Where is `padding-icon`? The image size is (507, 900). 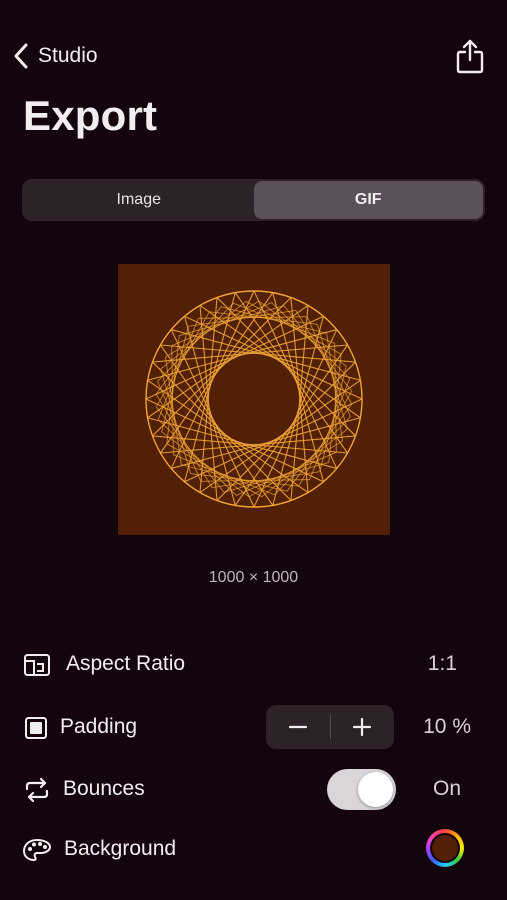
padding-icon is located at coordinates (36, 728).